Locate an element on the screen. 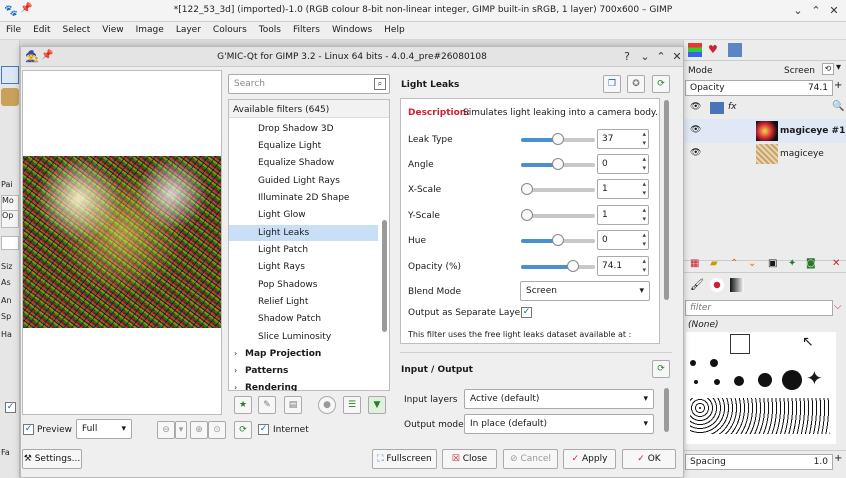 Image resolution: width=846 pixels, height=478 pixels. io-reset-icon: ⟳ is located at coordinates (661, 369).